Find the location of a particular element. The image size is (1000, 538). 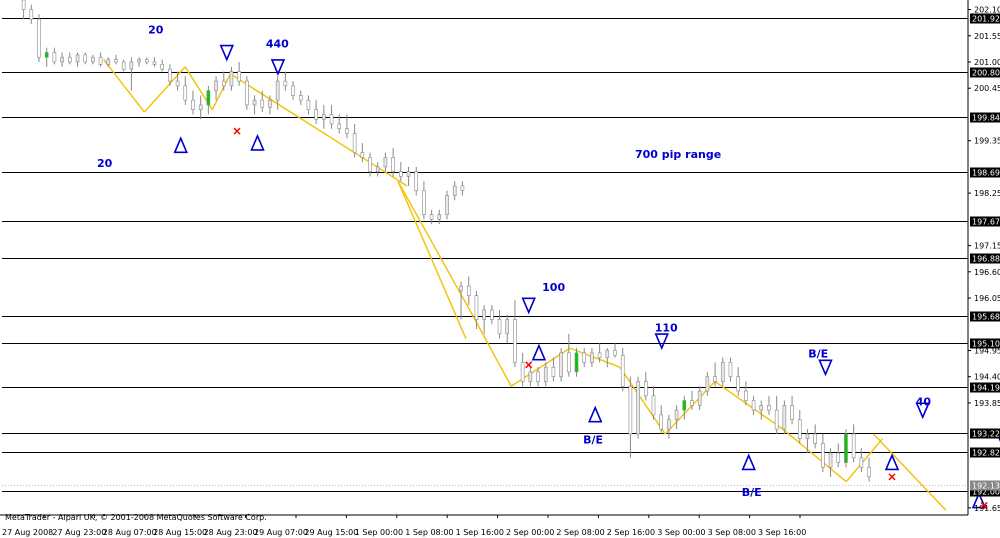

x-tick-label: 2 Sep 16:00 is located at coordinates (631, 532).